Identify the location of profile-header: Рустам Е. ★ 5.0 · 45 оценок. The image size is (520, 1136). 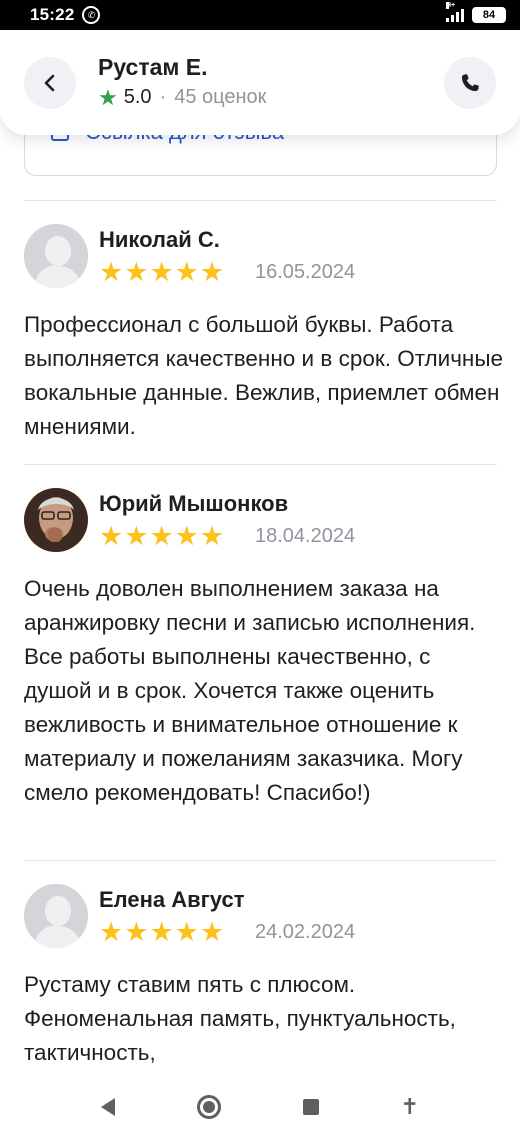
(260, 82).